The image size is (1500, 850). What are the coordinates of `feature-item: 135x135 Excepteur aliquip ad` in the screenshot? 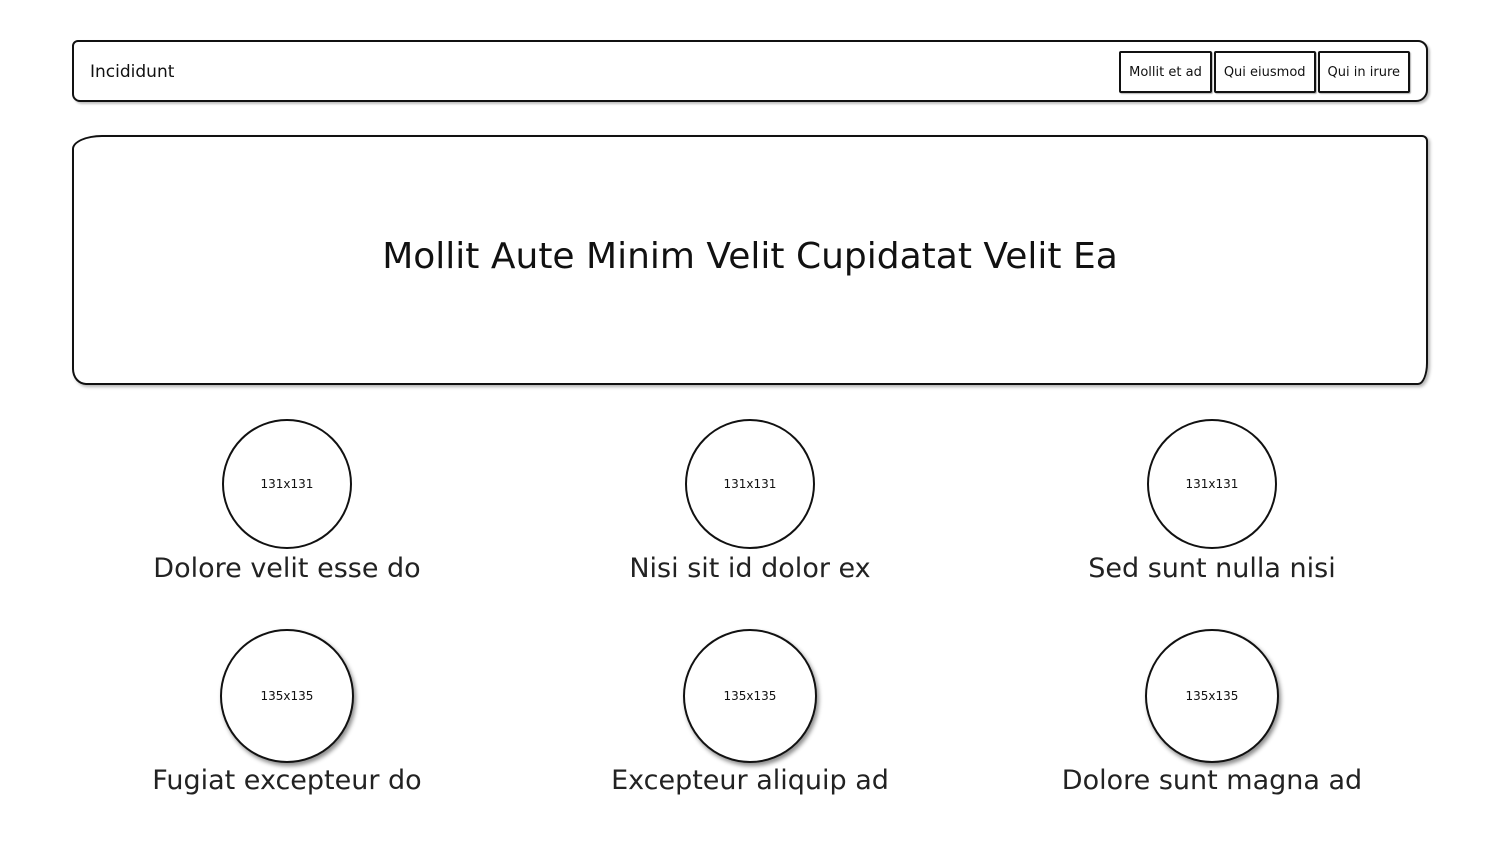 It's located at (750, 712).